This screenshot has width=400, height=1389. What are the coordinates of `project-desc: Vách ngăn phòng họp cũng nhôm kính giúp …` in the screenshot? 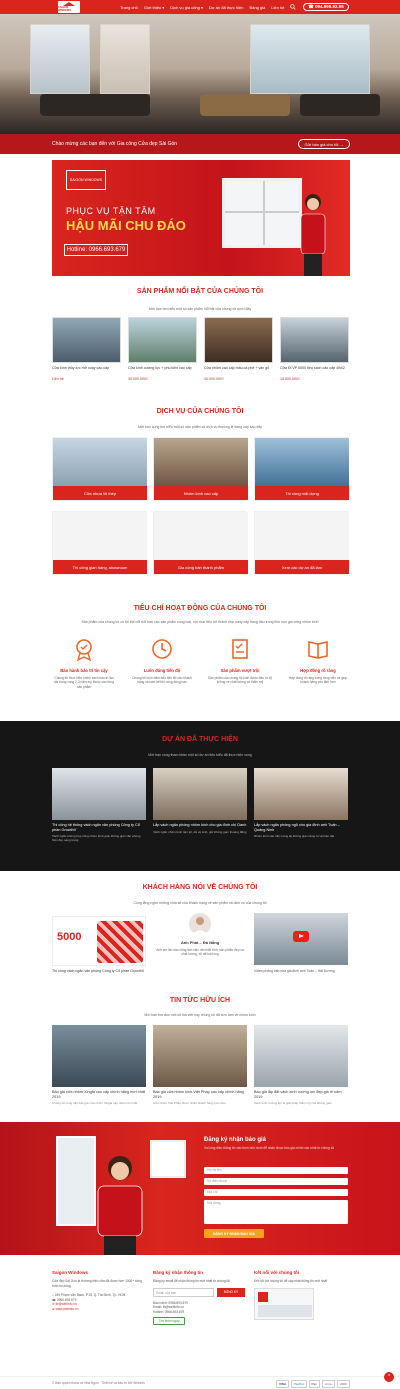 It's located at (96, 838).